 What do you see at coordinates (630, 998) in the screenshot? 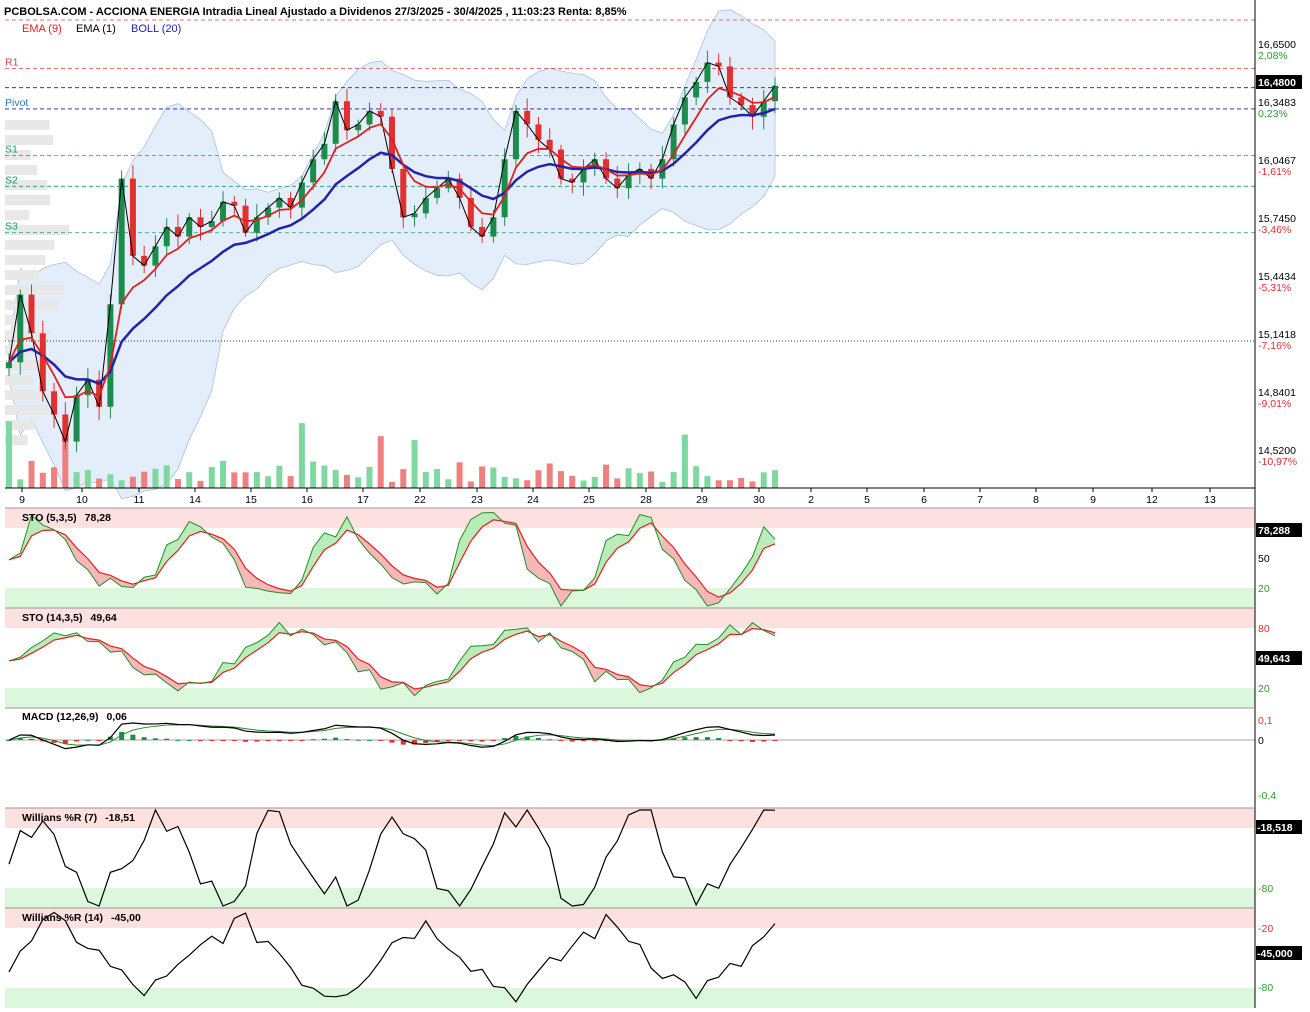
I see `wr14-oversold-zone` at bounding box center [630, 998].